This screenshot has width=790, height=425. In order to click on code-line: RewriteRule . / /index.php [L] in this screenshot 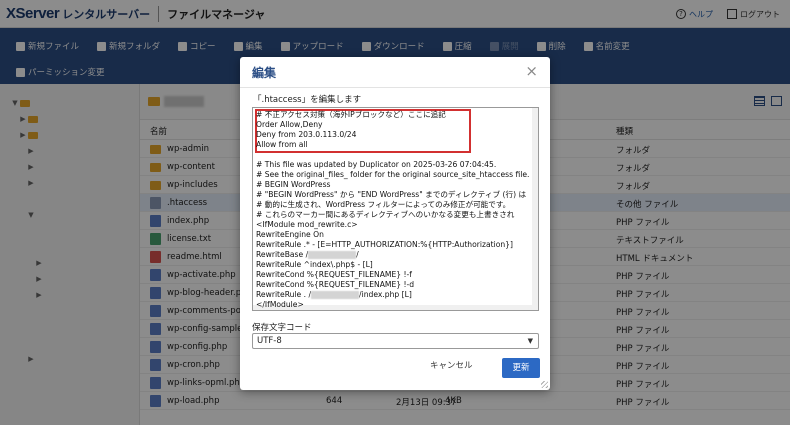, I will do `click(334, 295)`.